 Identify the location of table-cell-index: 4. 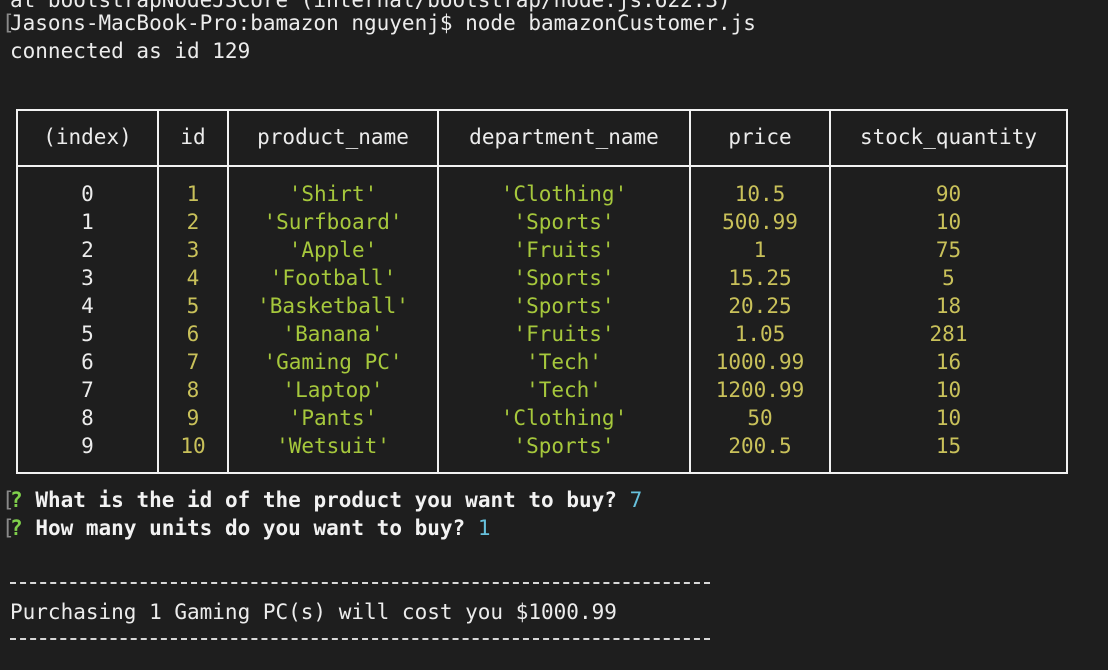
(87, 306).